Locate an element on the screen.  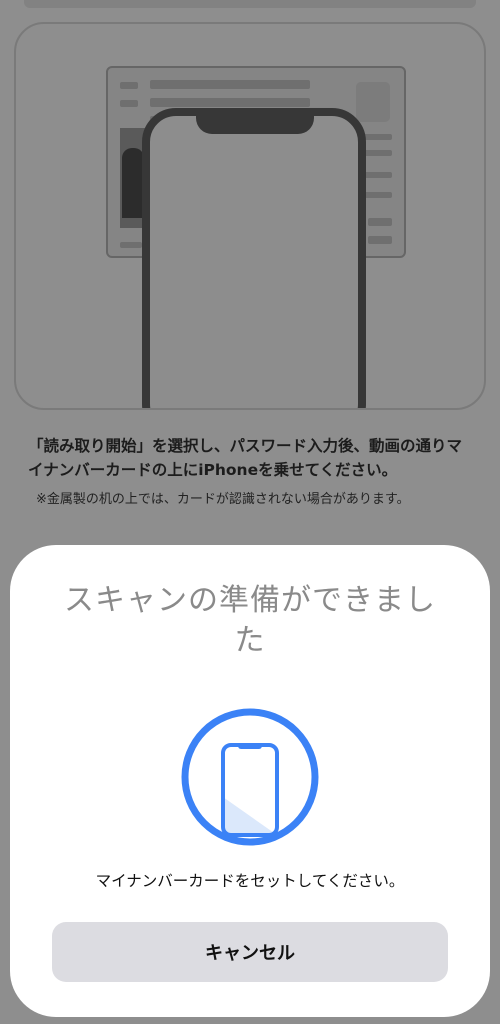
sheet-message: マイナンバーカードをセットしてください。 is located at coordinates (250, 881).